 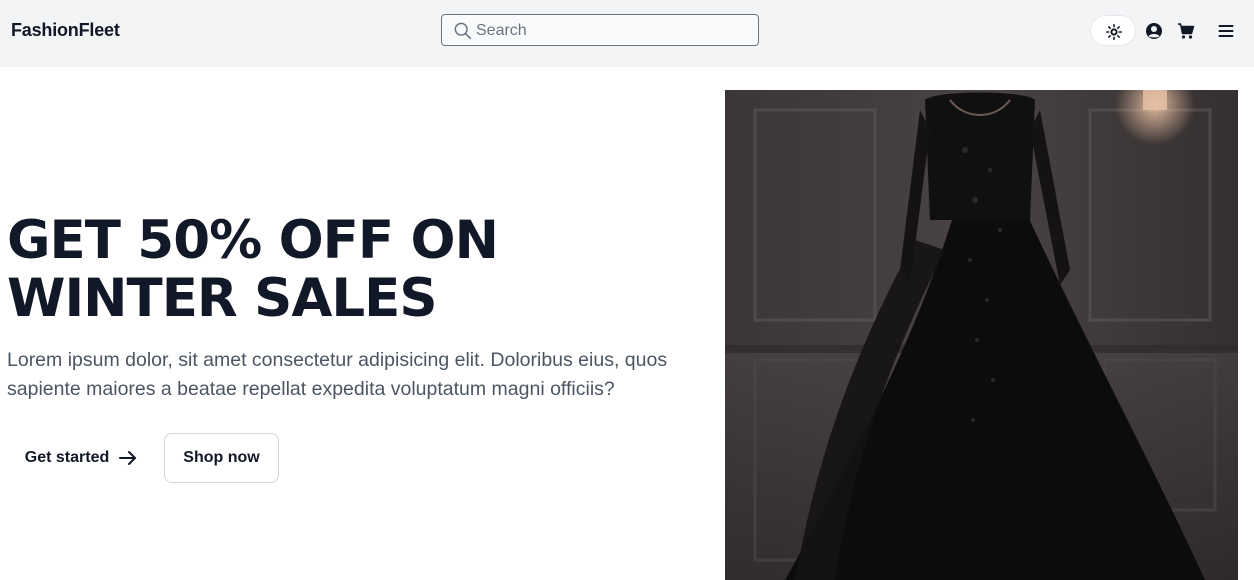 I want to click on user-circle-icon, so click(x=1154, y=31).